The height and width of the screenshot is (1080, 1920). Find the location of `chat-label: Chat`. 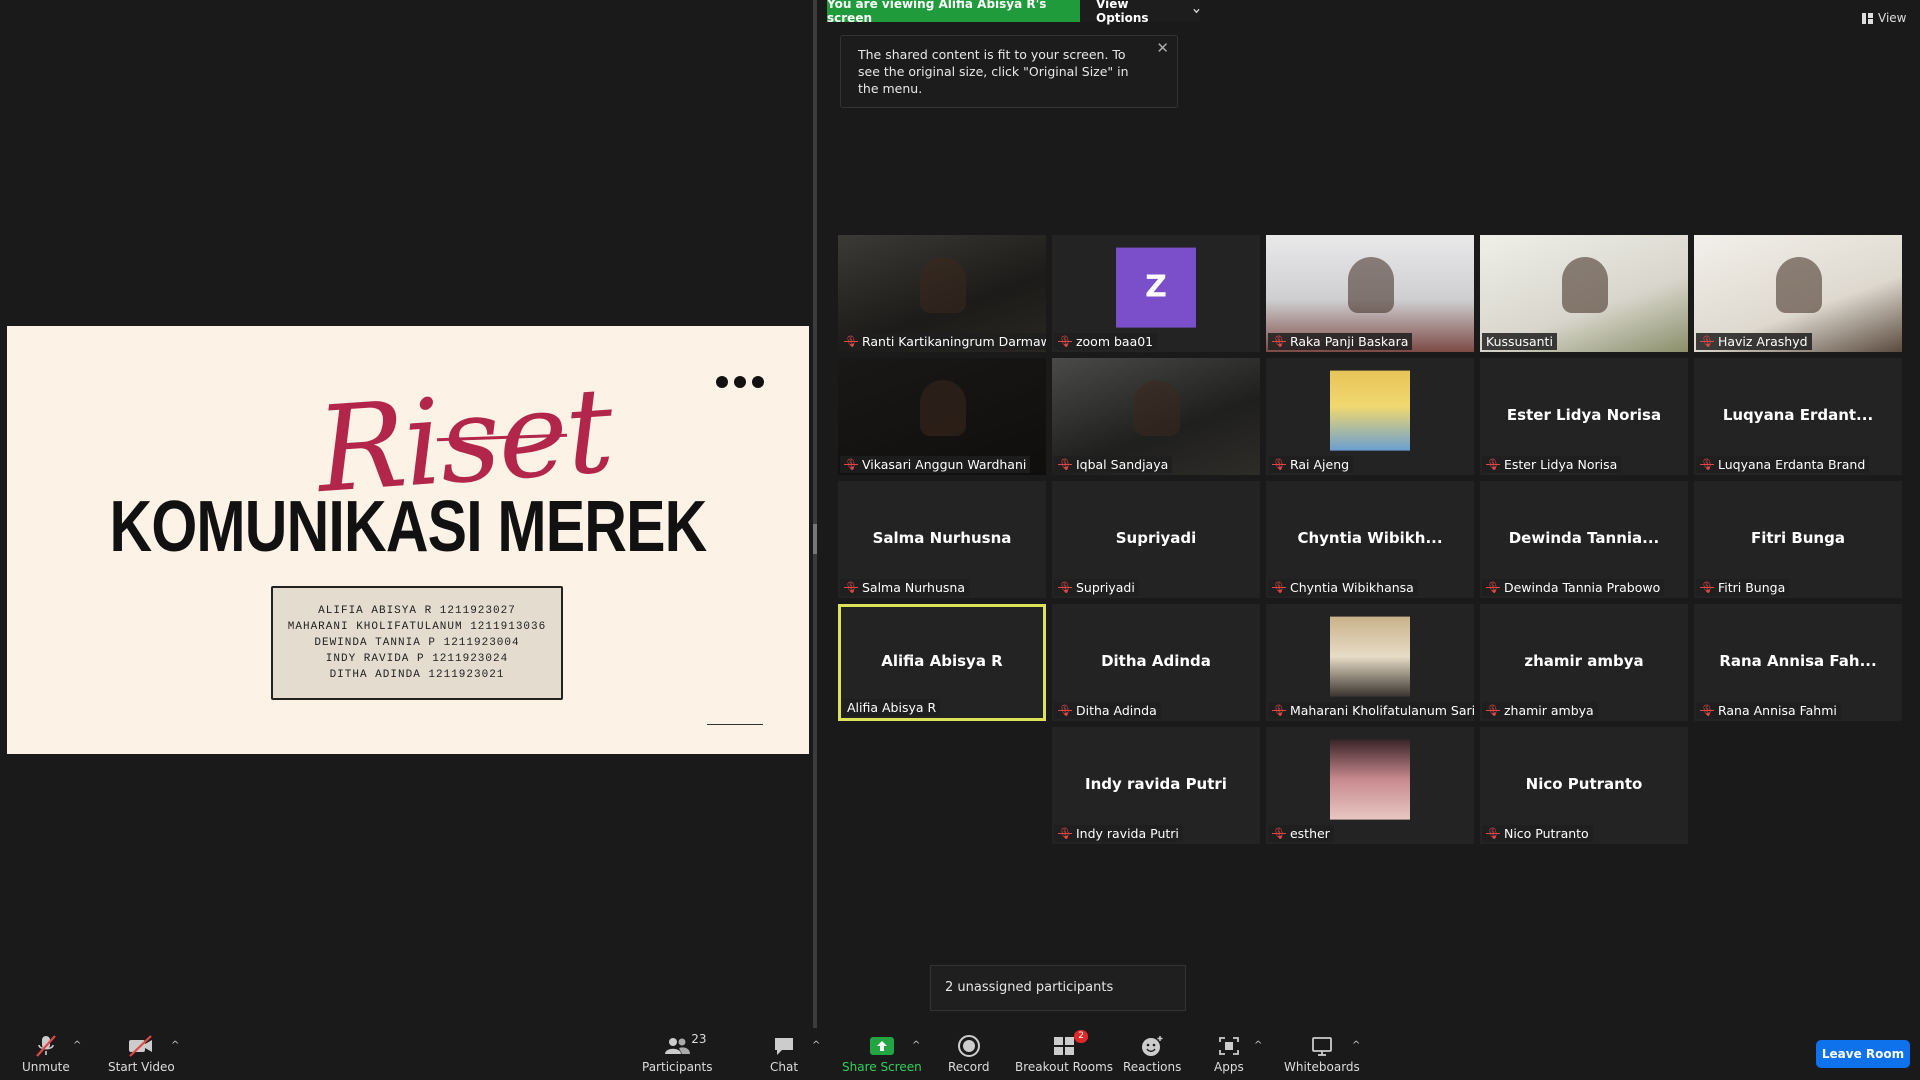

chat-label: Chat is located at coordinates (784, 1067).